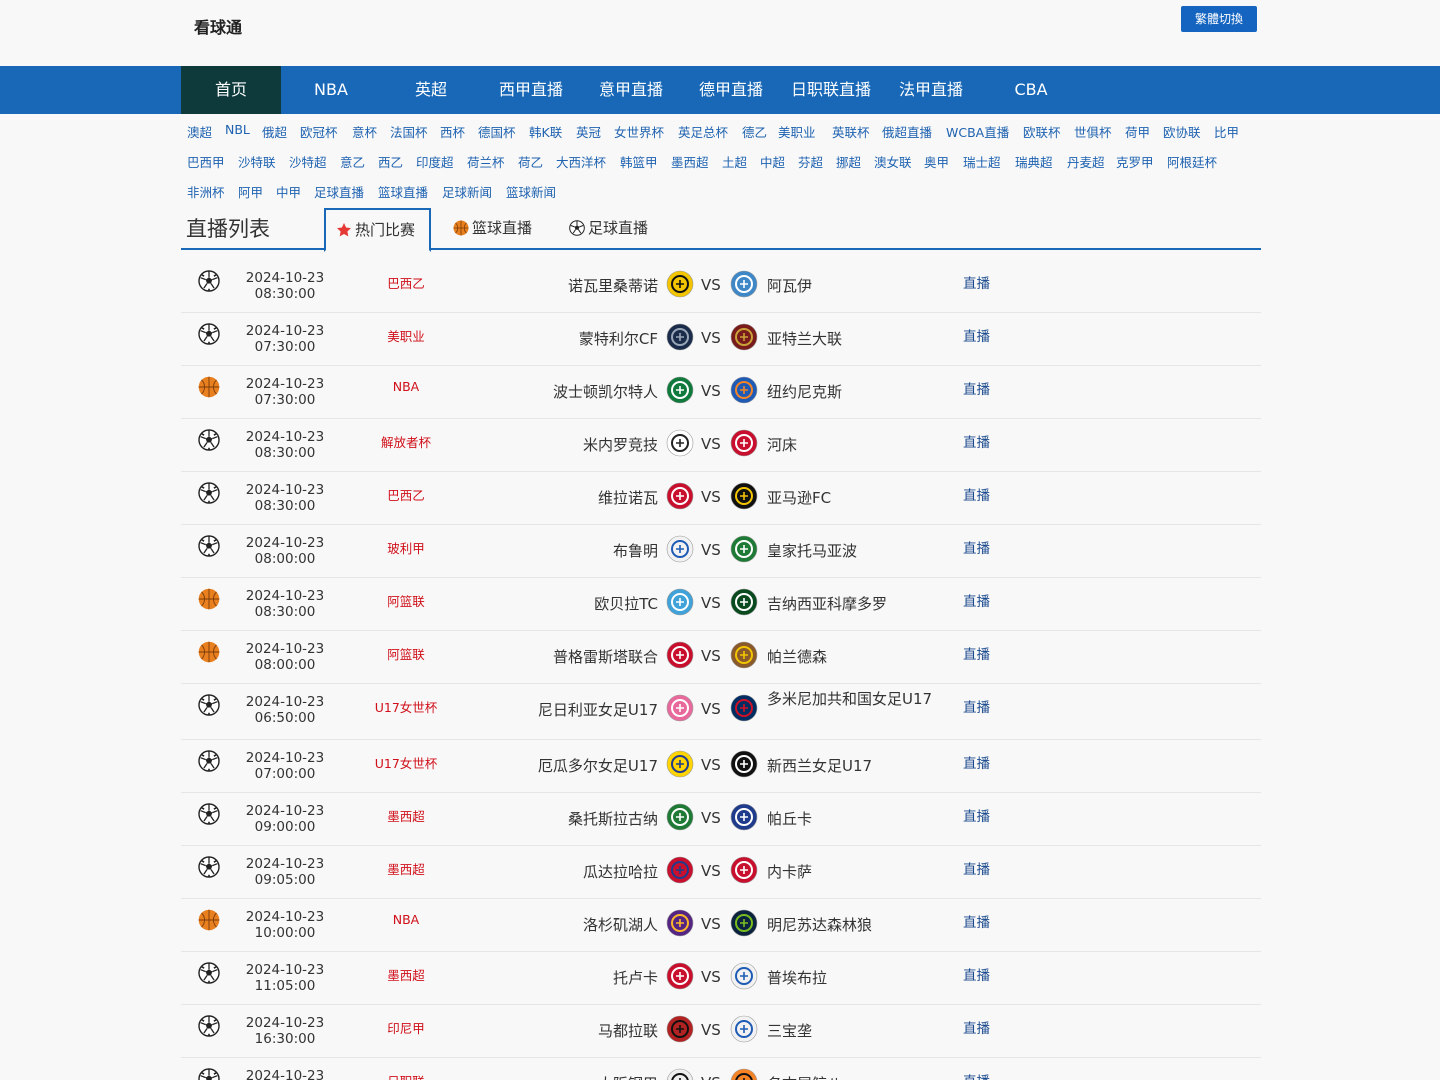 Image resolution: width=1440 pixels, height=1080 pixels. What do you see at coordinates (639, 131) in the screenshot?
I see `league-link: 女世界杯` at bounding box center [639, 131].